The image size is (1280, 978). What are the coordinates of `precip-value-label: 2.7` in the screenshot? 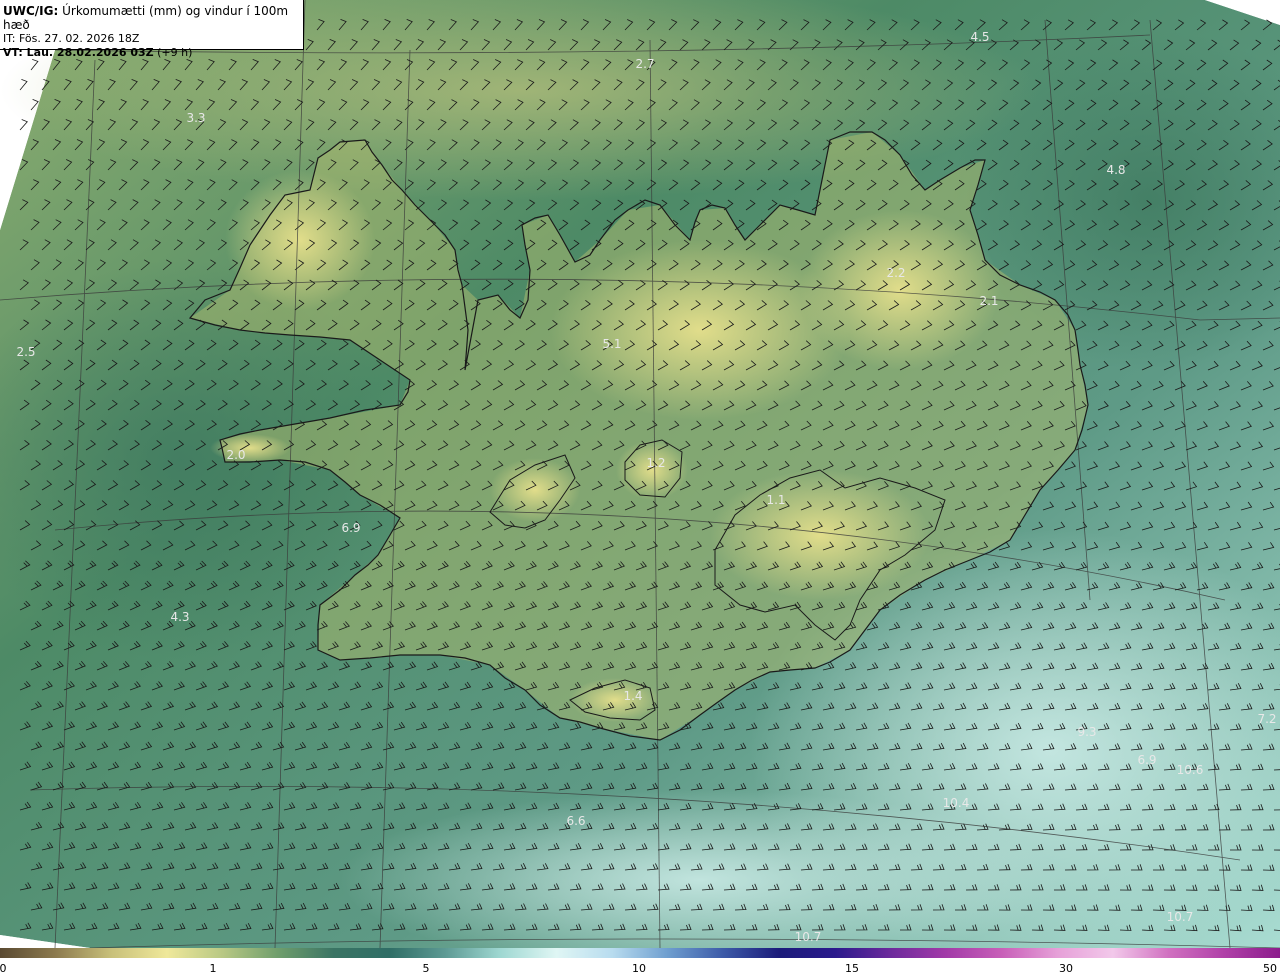 It's located at (644, 64).